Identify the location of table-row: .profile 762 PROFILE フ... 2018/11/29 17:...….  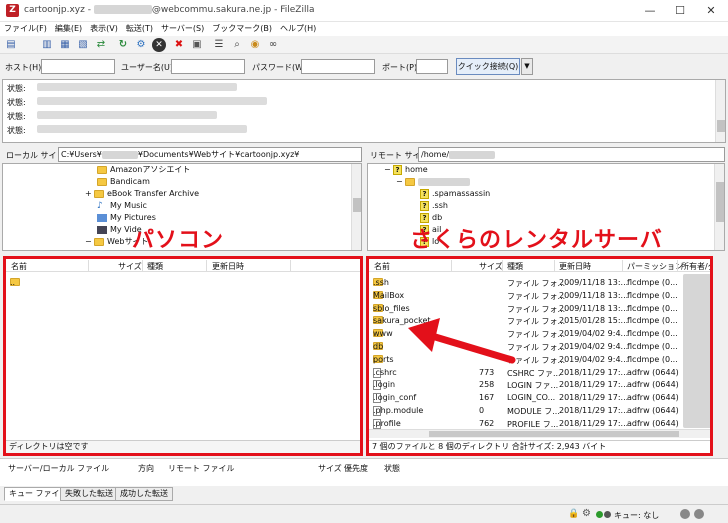
(539, 422).